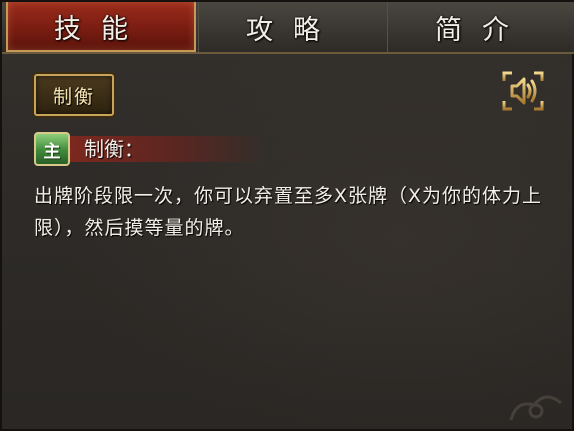 The width and height of the screenshot is (574, 431). What do you see at coordinates (74, 95) in the screenshot?
I see `skill-select-button: 制衡` at bounding box center [74, 95].